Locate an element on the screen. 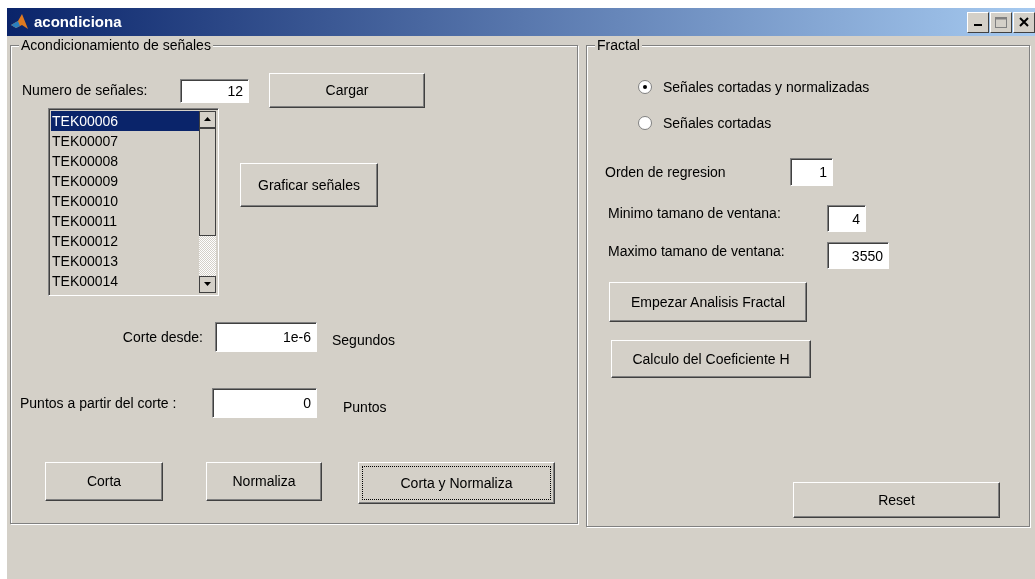  list-item: TEK00010 is located at coordinates (125, 201).